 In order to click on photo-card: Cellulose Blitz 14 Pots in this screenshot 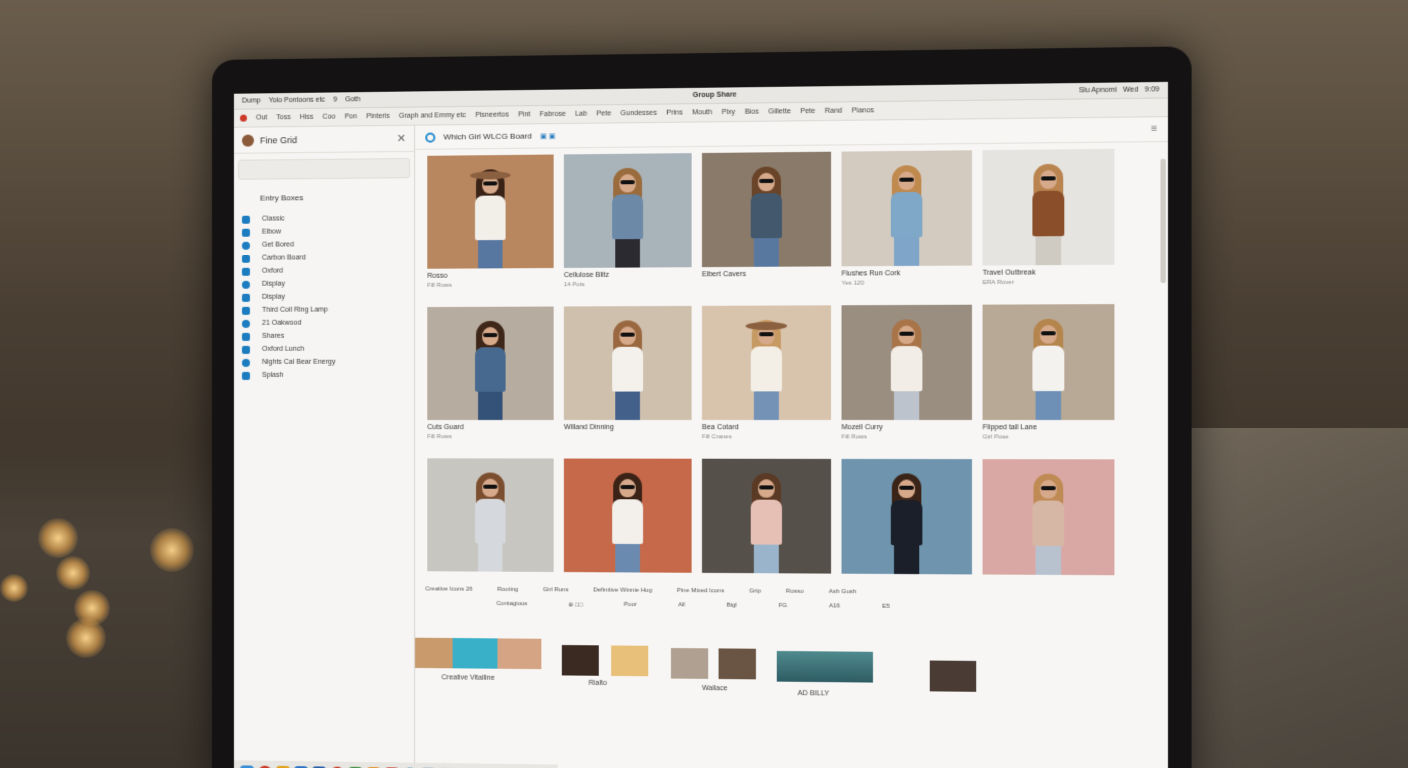, I will do `click(627, 229)`.